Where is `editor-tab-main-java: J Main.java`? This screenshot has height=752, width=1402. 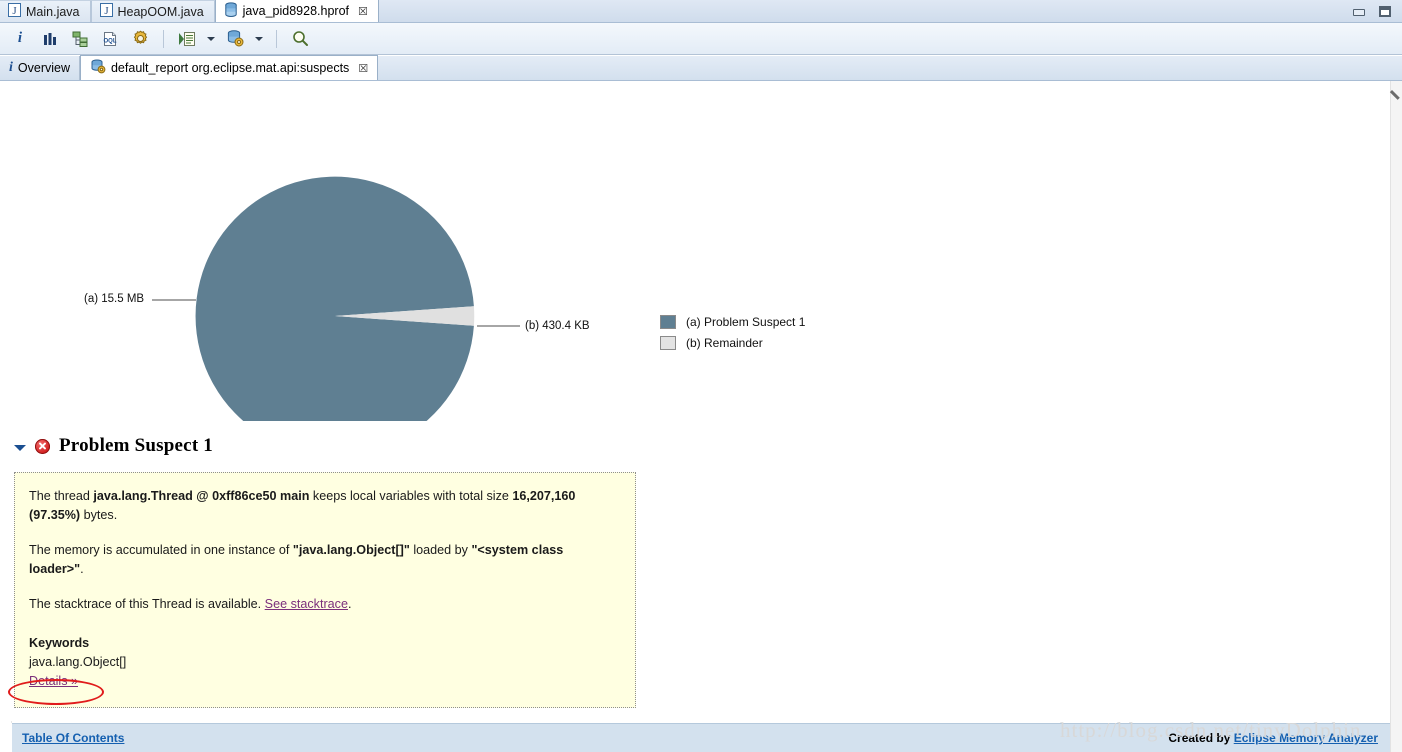
editor-tab-main-java: J Main.java is located at coordinates (45, 11).